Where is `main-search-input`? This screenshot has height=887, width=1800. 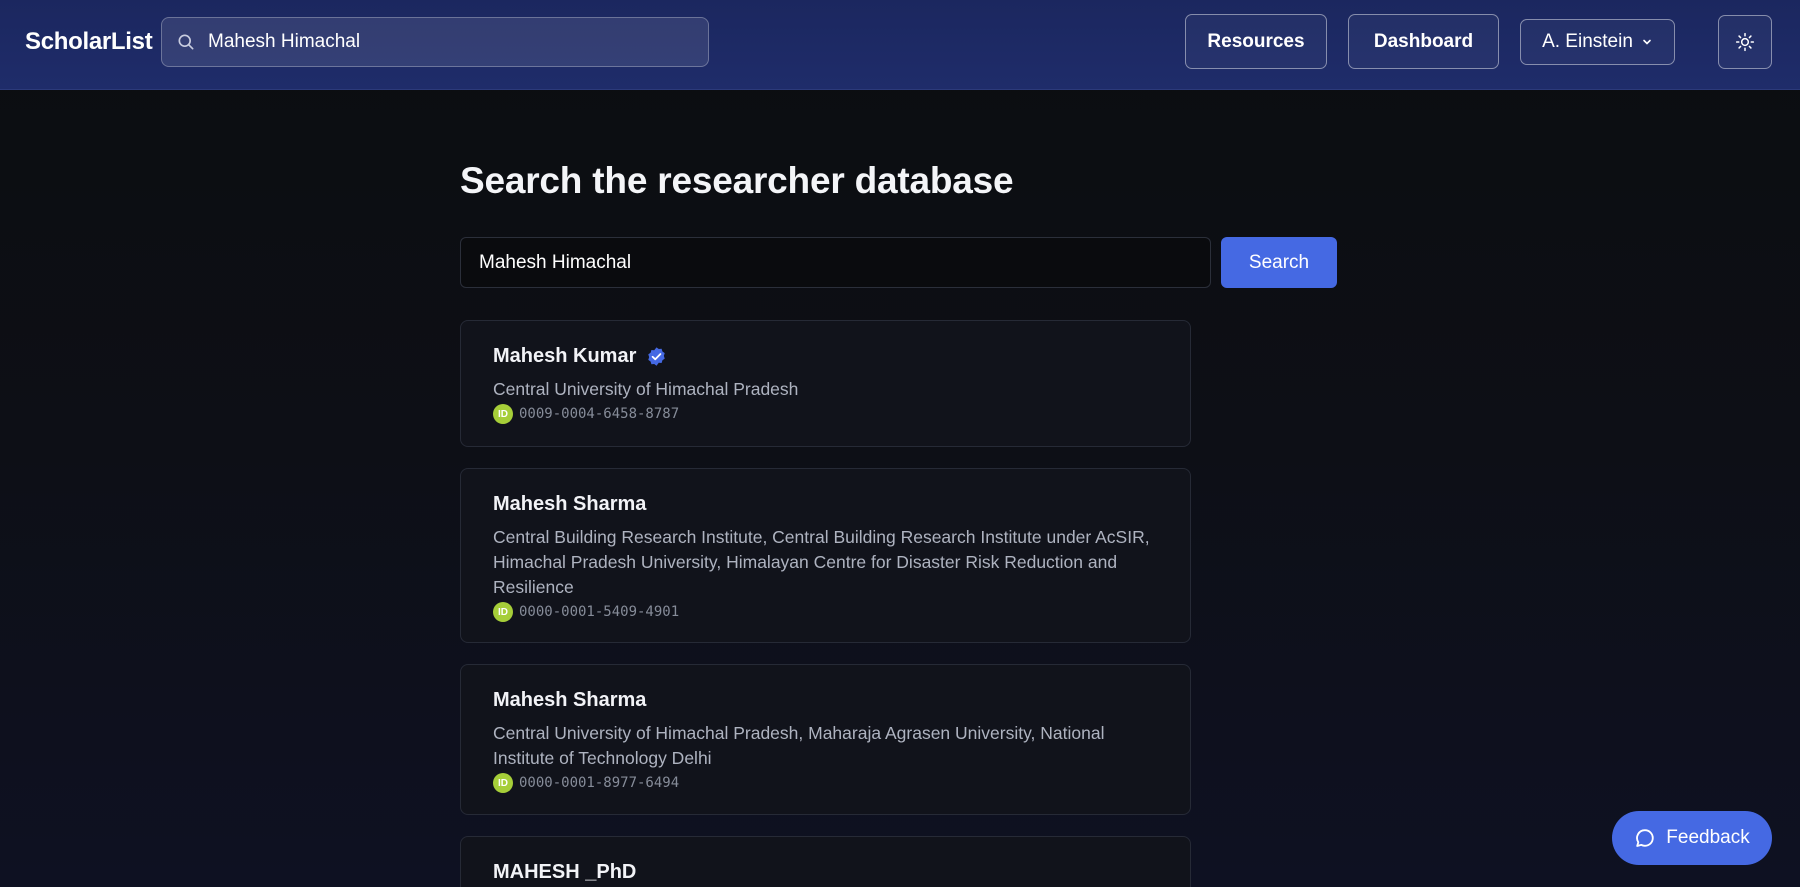
main-search-input is located at coordinates (829, 262).